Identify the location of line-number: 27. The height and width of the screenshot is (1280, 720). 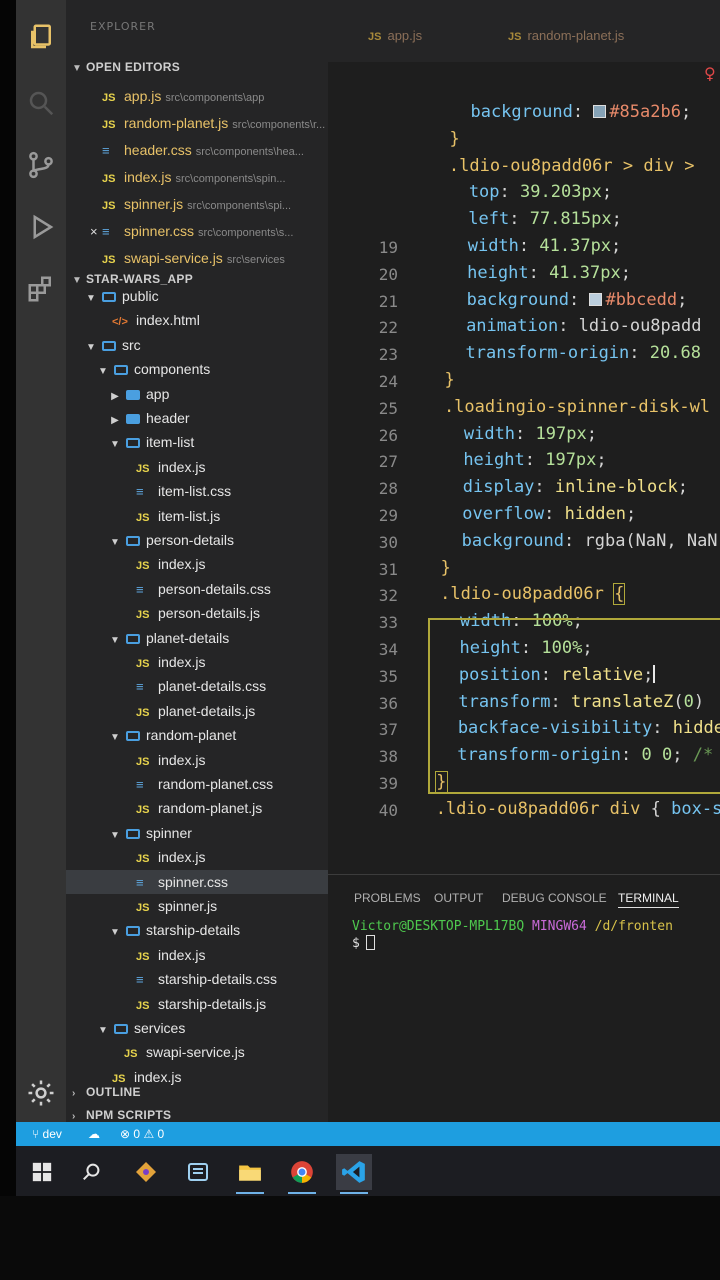
(388, 462).